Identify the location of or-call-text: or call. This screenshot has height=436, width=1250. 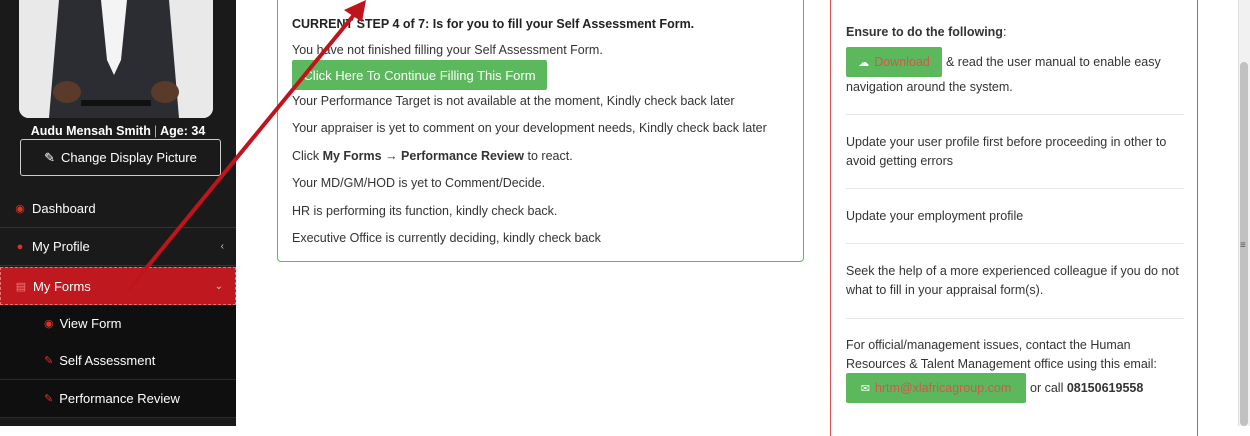
(1047, 388).